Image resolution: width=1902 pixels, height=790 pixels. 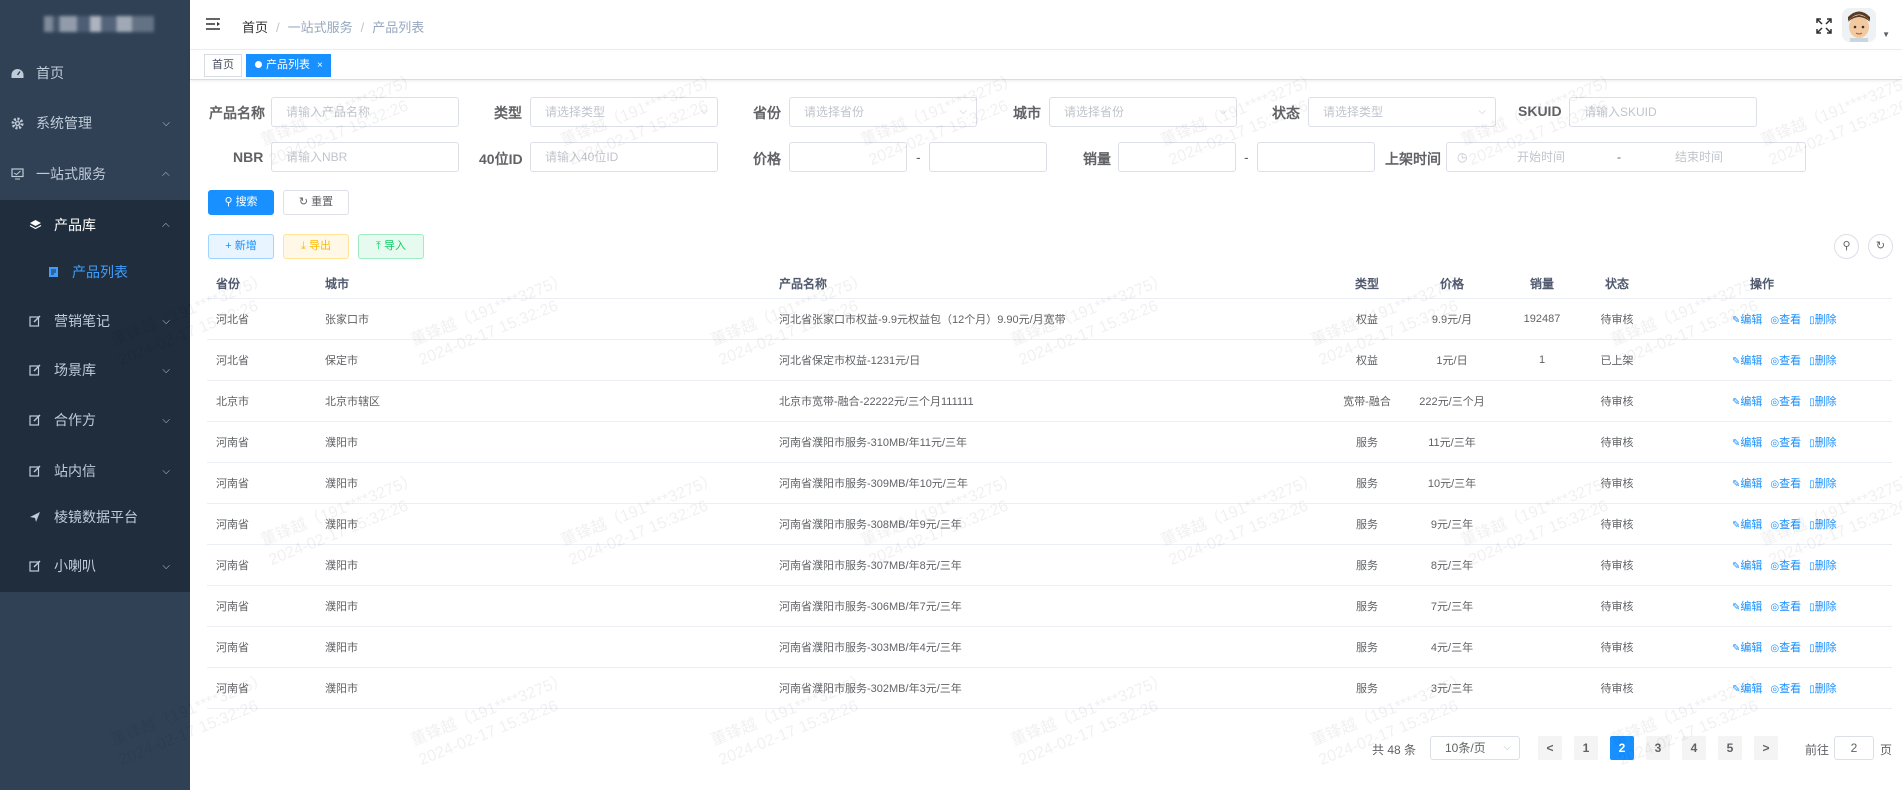 I want to click on province-label: 省份, so click(x=767, y=113).